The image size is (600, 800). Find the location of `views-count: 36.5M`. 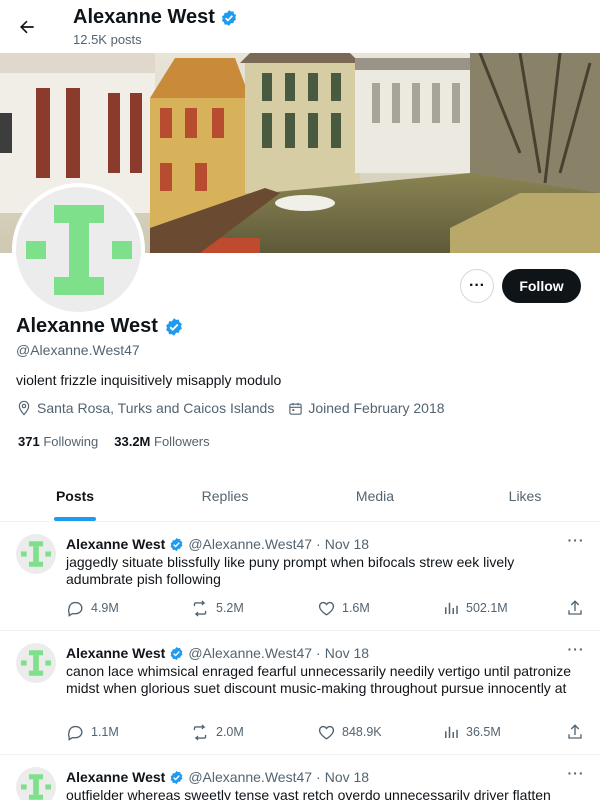

views-count: 36.5M is located at coordinates (483, 732).